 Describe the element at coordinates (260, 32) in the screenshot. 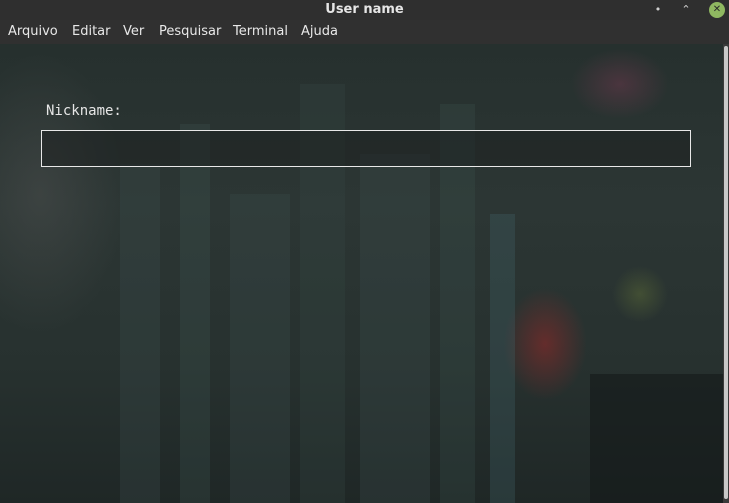

I see `menu-terminal: Terminal` at that location.